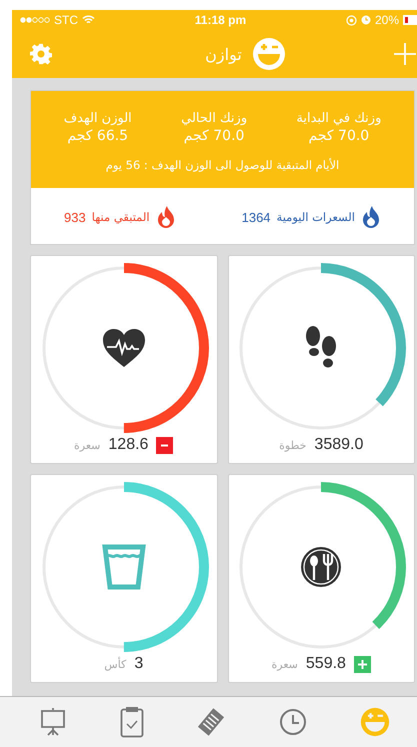 Image resolution: width=417 pixels, height=747 pixels. What do you see at coordinates (339, 118) in the screenshot?
I see `stat-label: وزنك في البداية` at bounding box center [339, 118].